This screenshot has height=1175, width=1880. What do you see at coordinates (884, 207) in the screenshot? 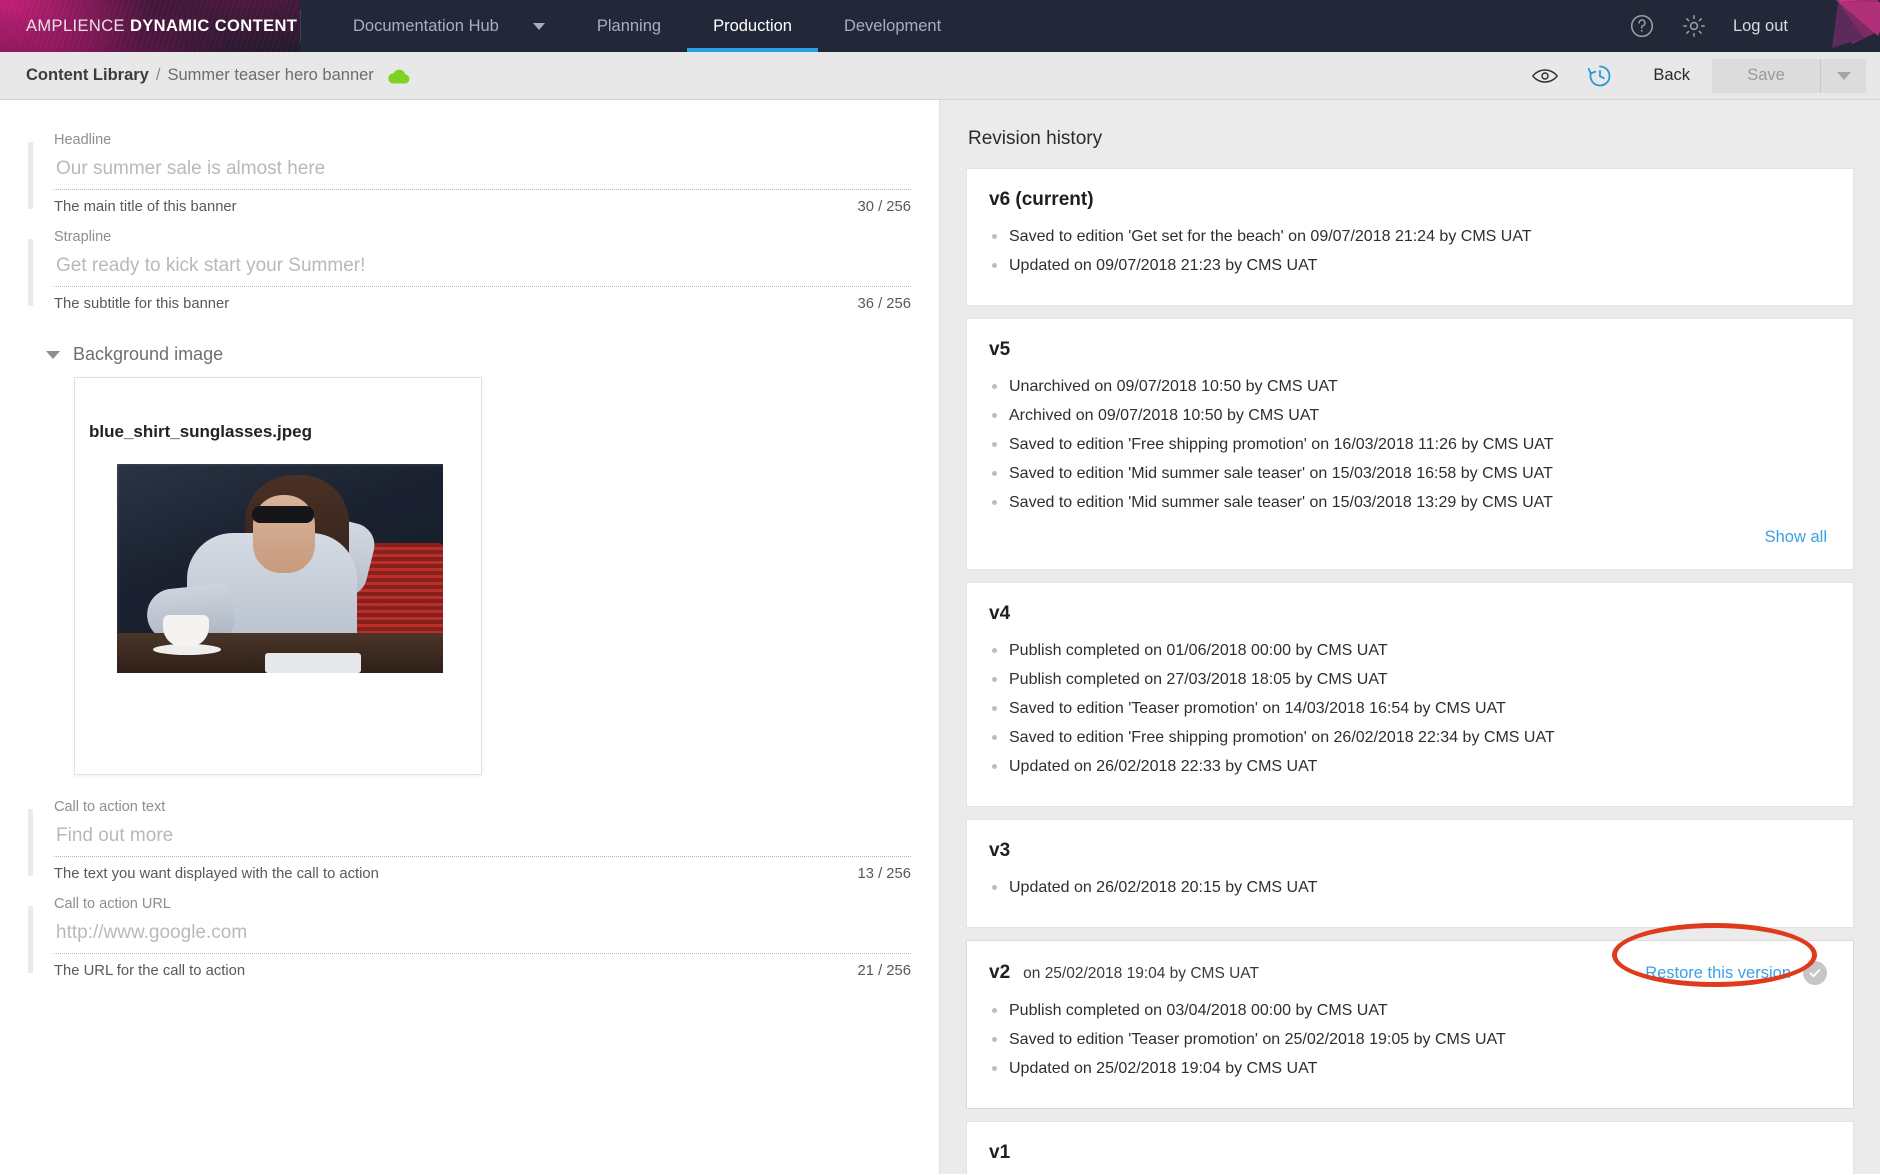
I see `field-character-count: 30 / 256` at bounding box center [884, 207].